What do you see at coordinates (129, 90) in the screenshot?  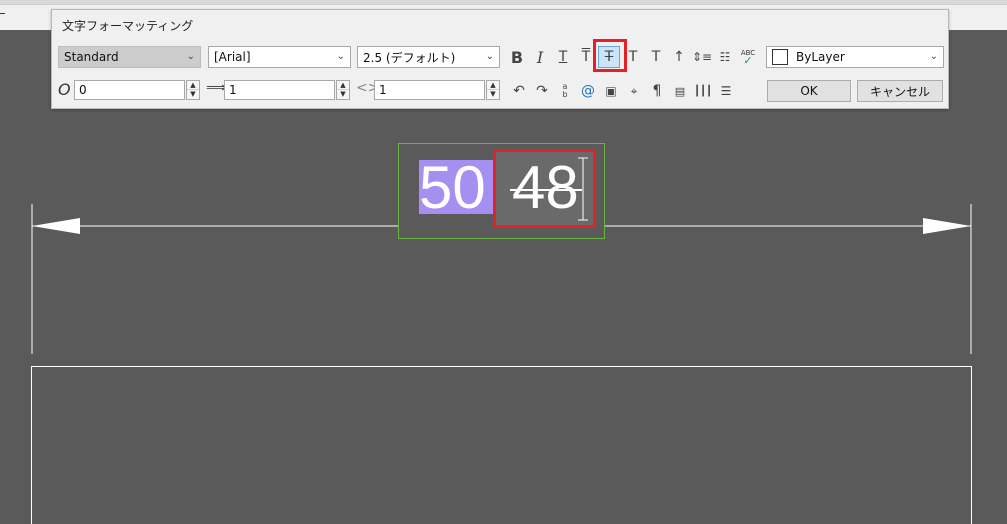 I see `oblique-angle-input: 0` at bounding box center [129, 90].